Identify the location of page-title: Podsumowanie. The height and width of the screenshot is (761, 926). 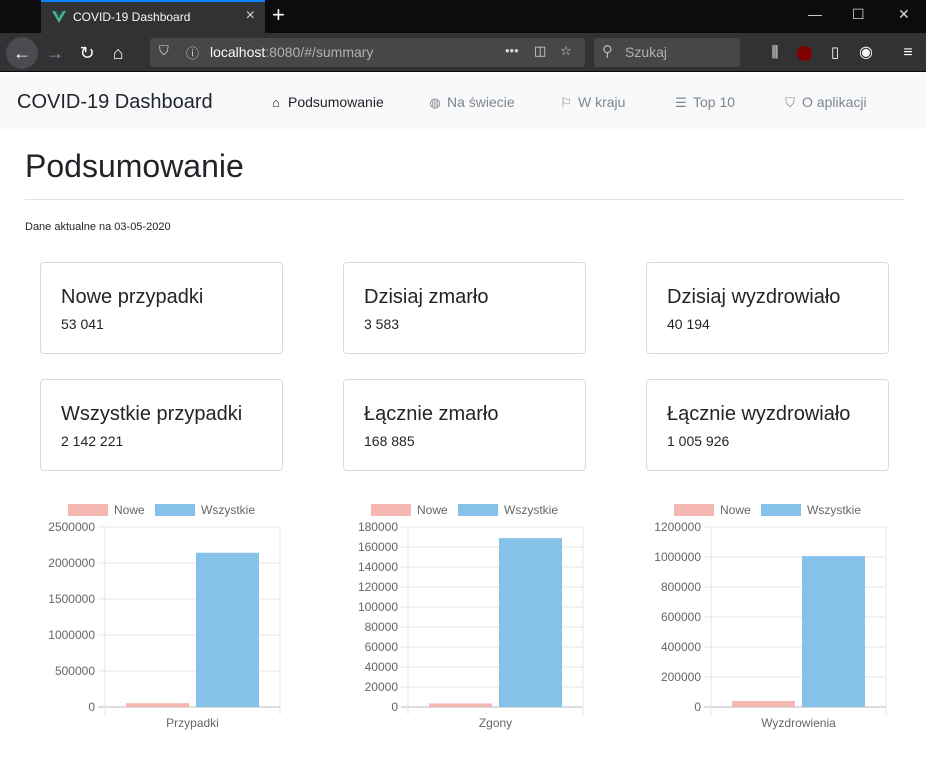
(134, 166).